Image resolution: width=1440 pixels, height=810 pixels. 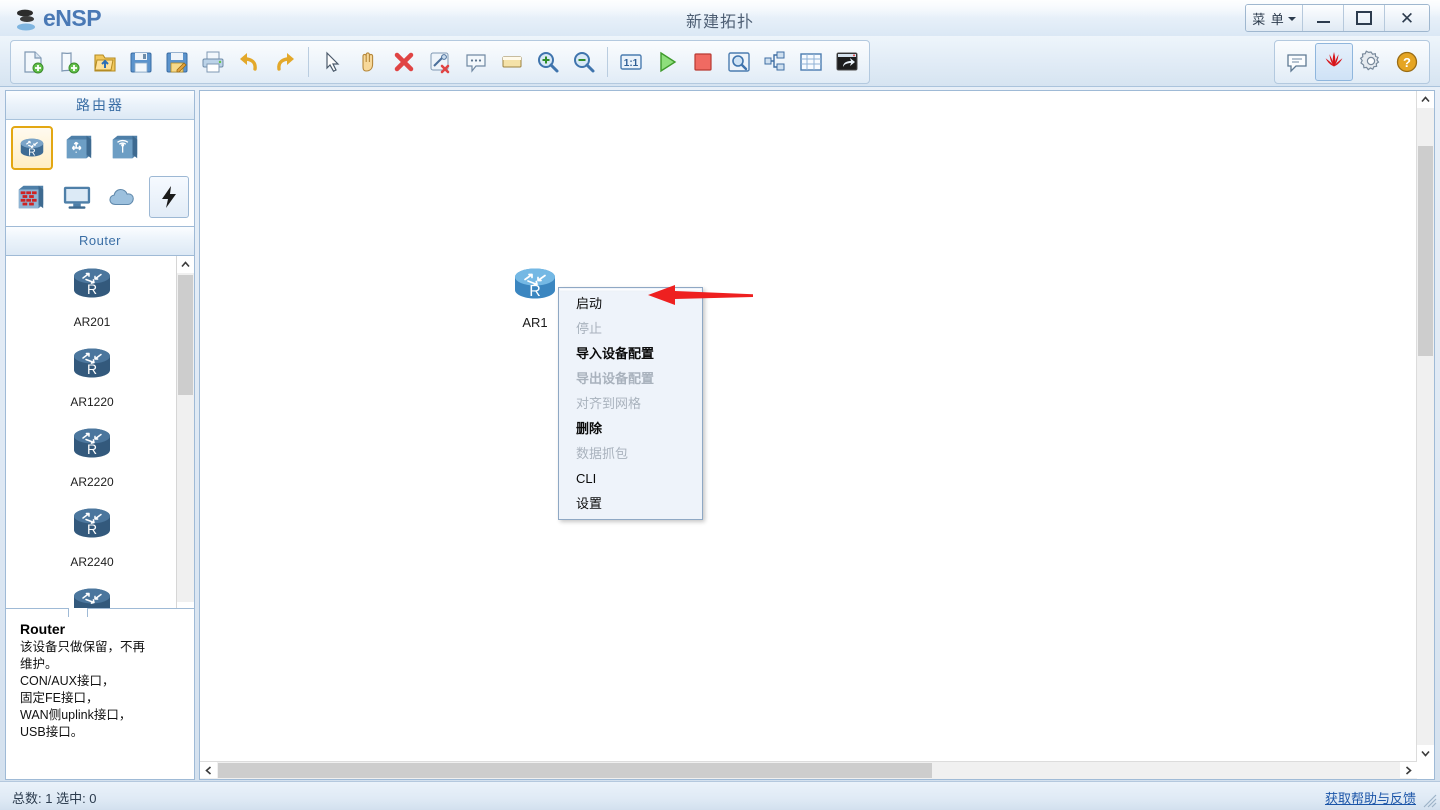 What do you see at coordinates (602, 453) in the screenshot?
I see `context-menu-item-capture: 数据抓包` at bounding box center [602, 453].